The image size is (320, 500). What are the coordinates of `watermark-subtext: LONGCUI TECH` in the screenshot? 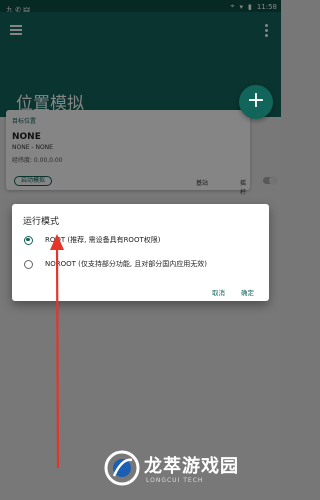 It's located at (175, 480).